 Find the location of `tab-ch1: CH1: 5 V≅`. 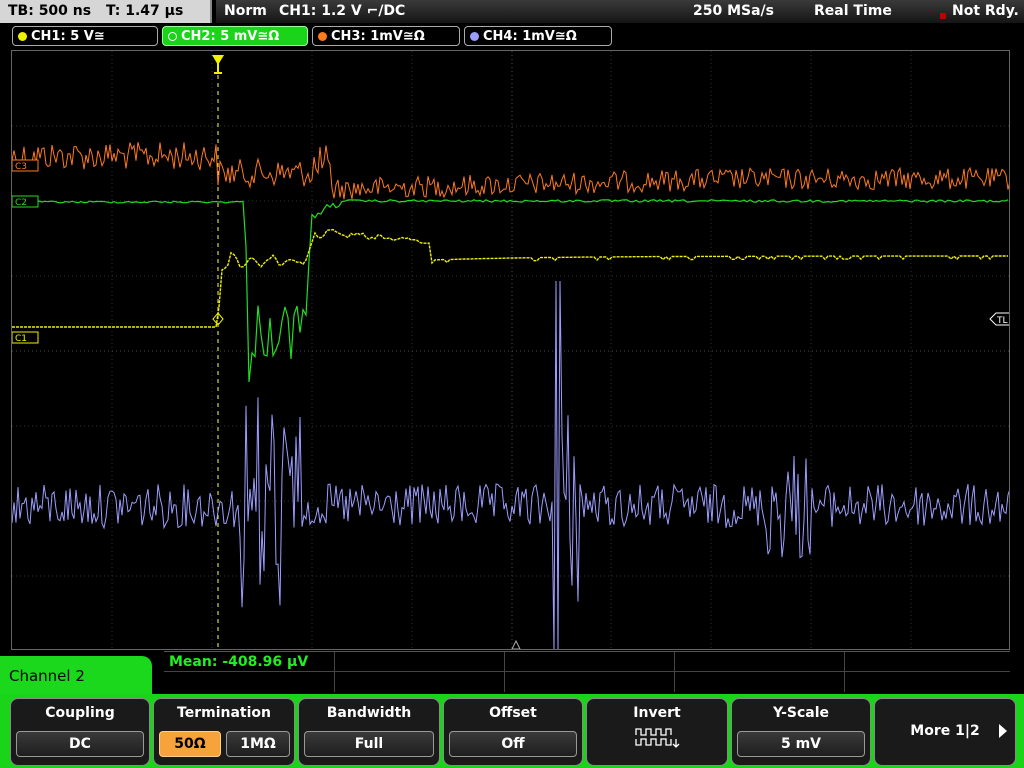

tab-ch1: CH1: 5 V≅ is located at coordinates (85, 36).